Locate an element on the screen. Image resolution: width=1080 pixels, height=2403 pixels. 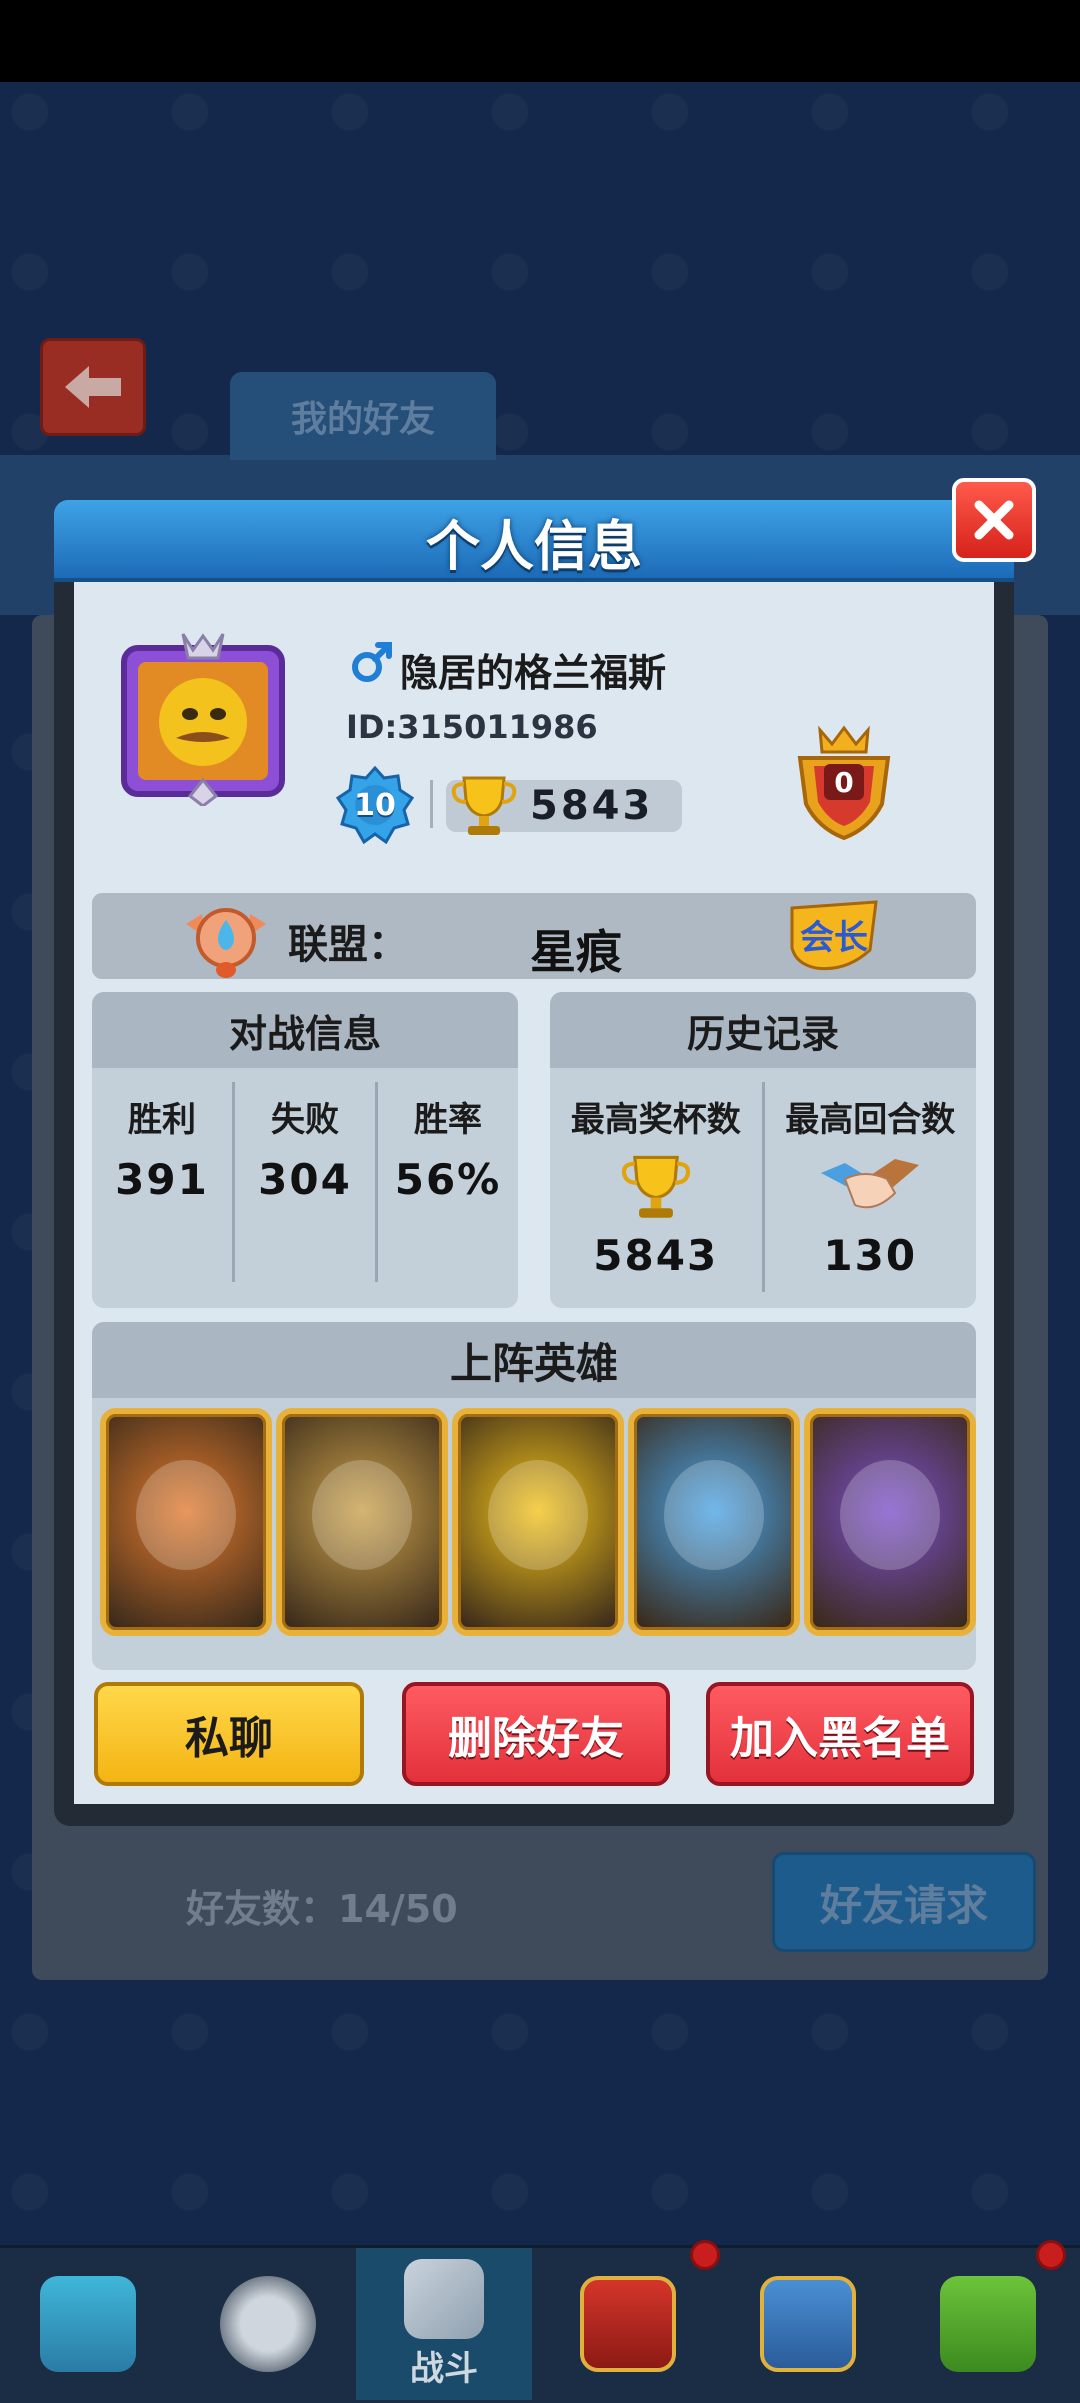
male-gender-icon is located at coordinates (372, 662).